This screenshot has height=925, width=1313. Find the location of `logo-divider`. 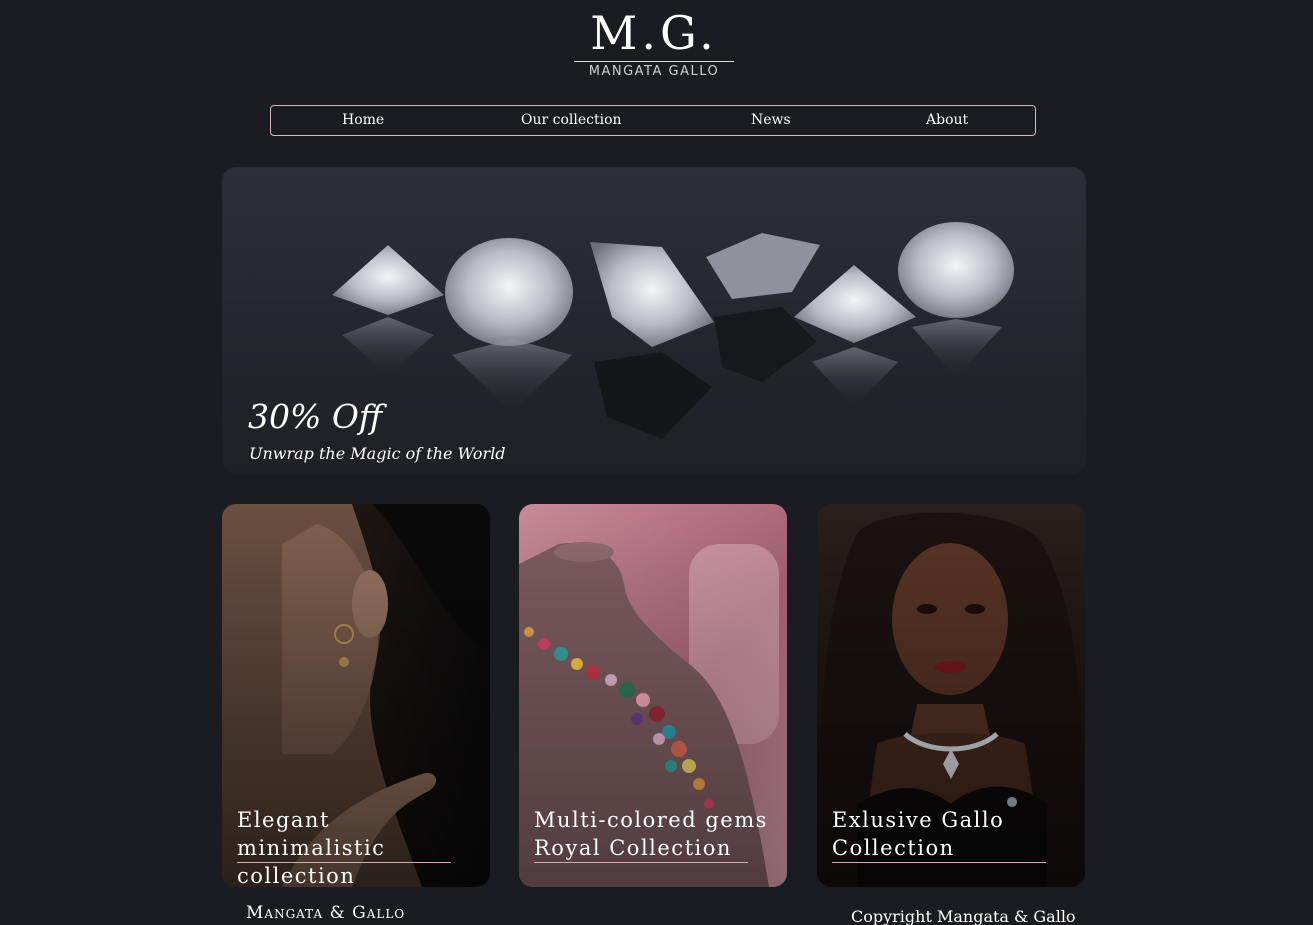

logo-divider is located at coordinates (654, 61).